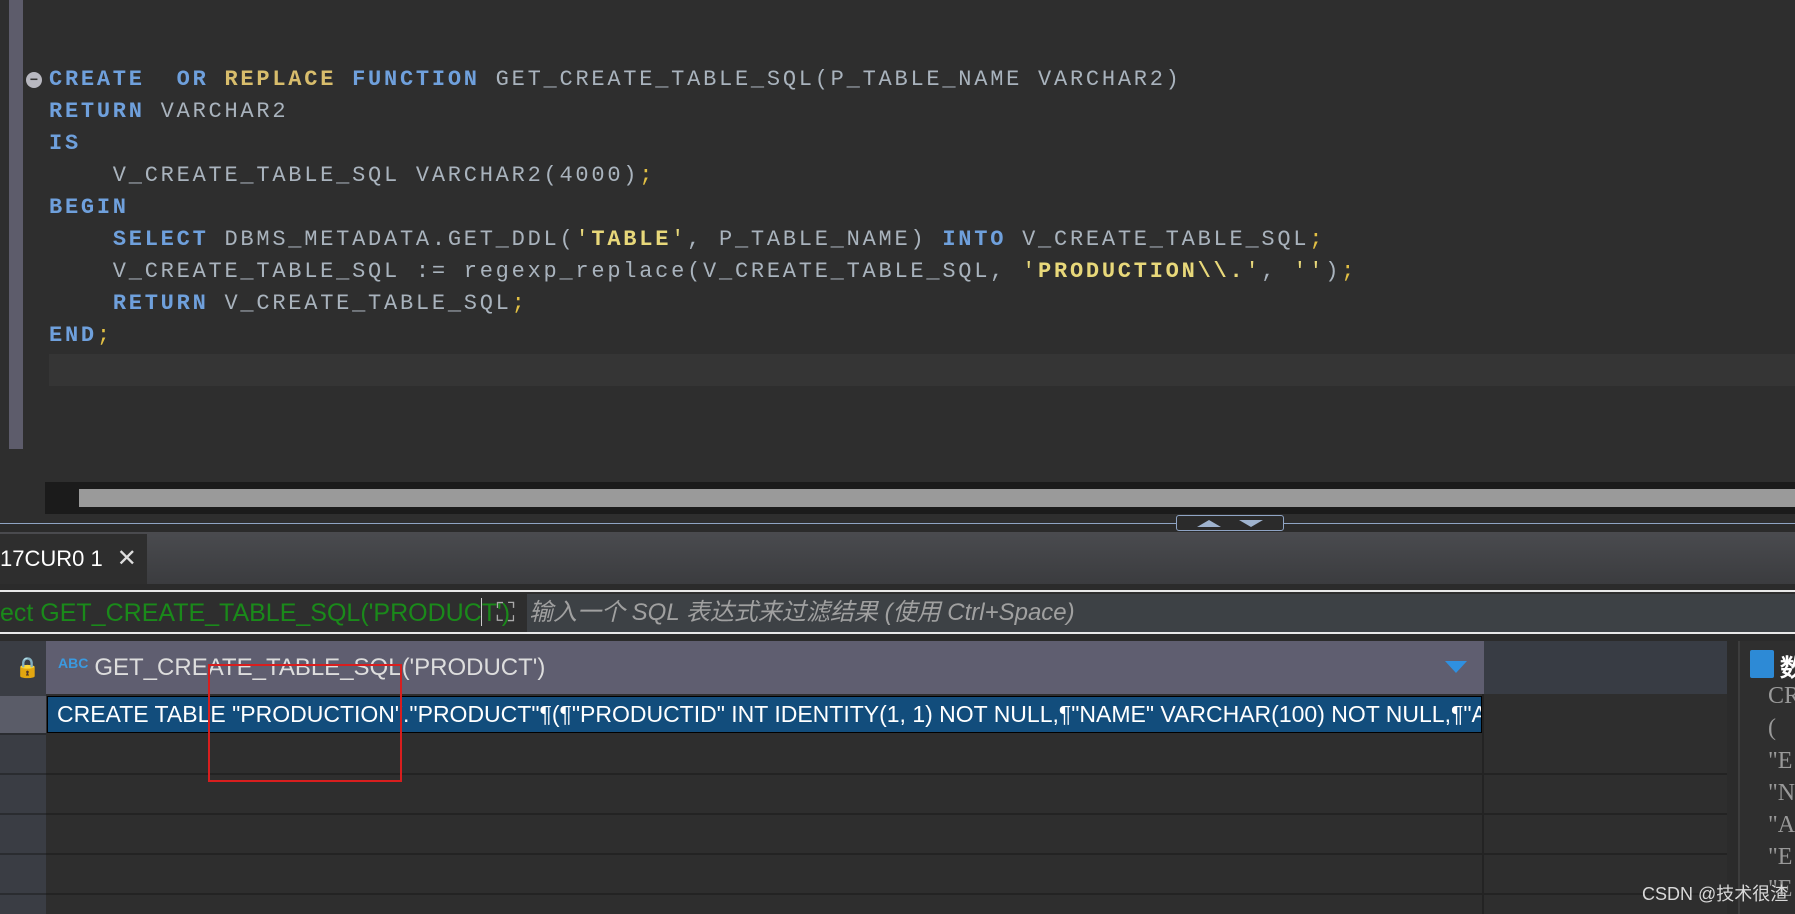  What do you see at coordinates (127, 559) in the screenshot?
I see `close-icon: ✕` at bounding box center [127, 559].